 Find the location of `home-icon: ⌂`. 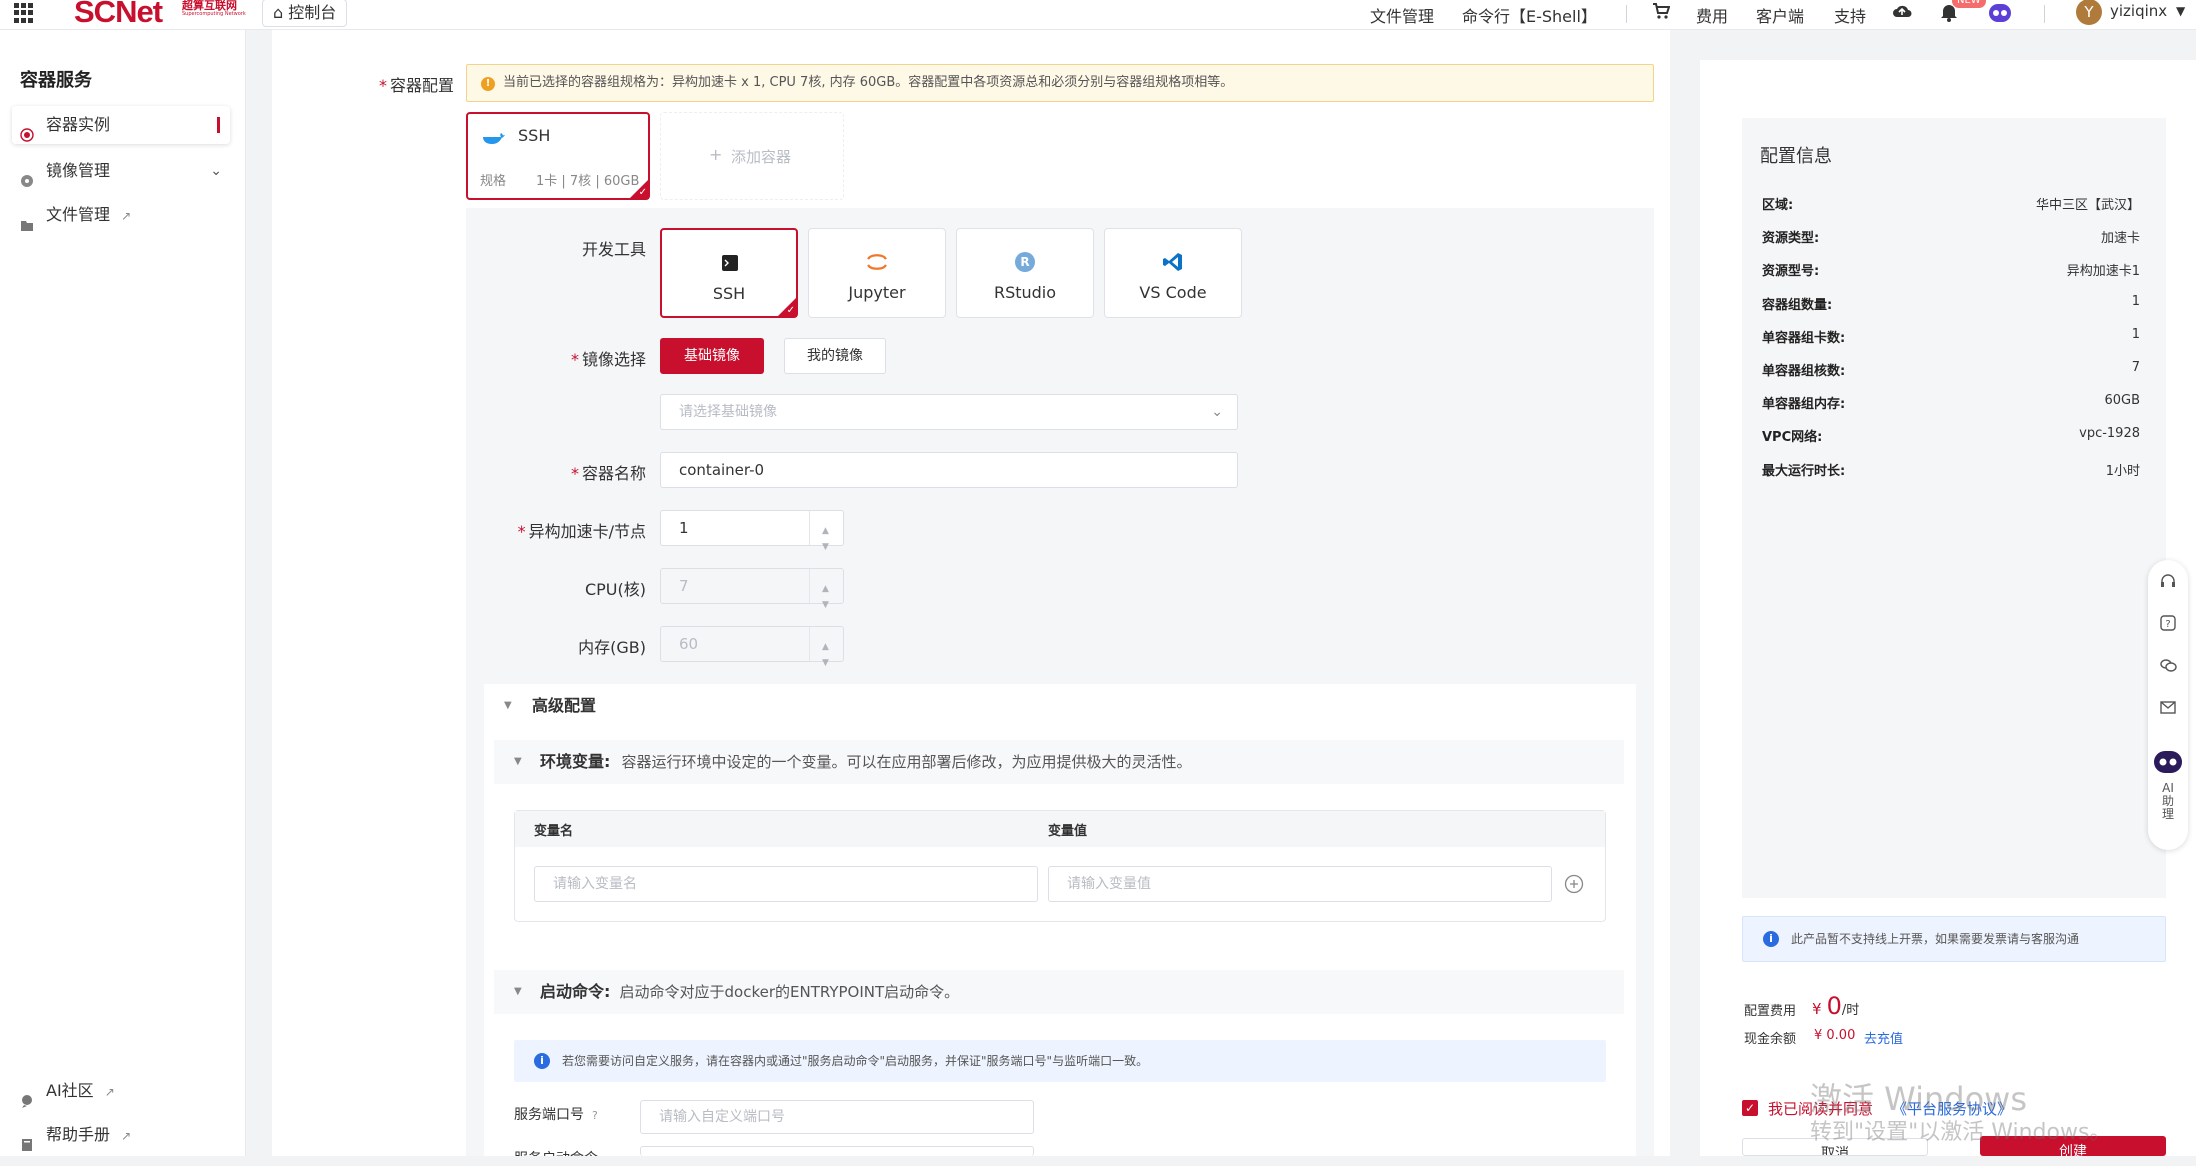

home-icon: ⌂ is located at coordinates (278, 12).